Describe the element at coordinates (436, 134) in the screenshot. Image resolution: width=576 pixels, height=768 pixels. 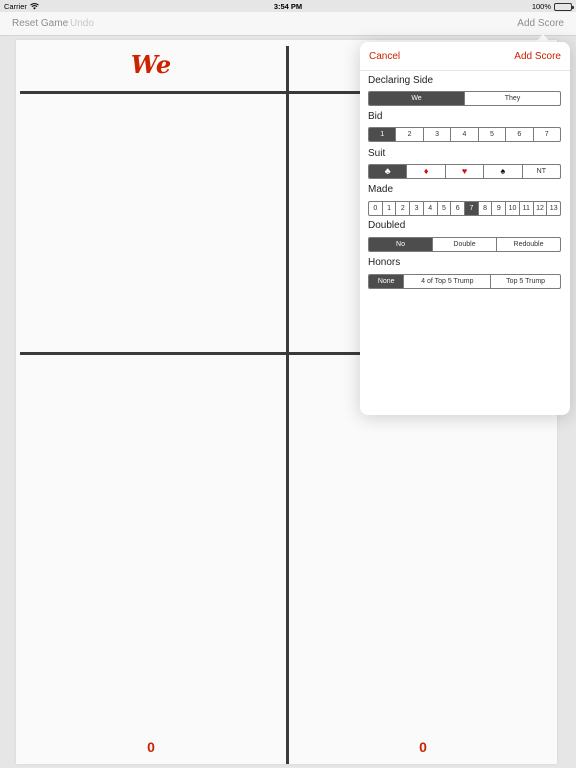
I see `bid-segment: 3` at that location.